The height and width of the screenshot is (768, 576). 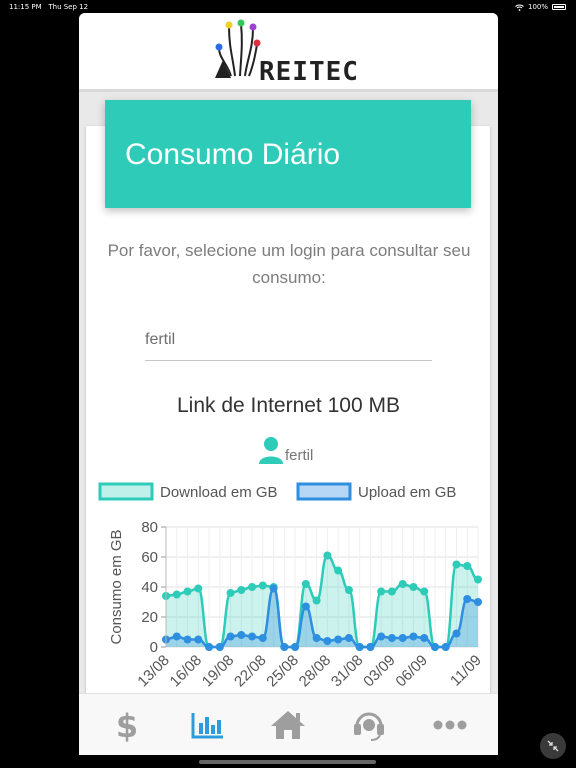 What do you see at coordinates (309, 71) in the screenshot?
I see `logo-text: REITEC` at bounding box center [309, 71].